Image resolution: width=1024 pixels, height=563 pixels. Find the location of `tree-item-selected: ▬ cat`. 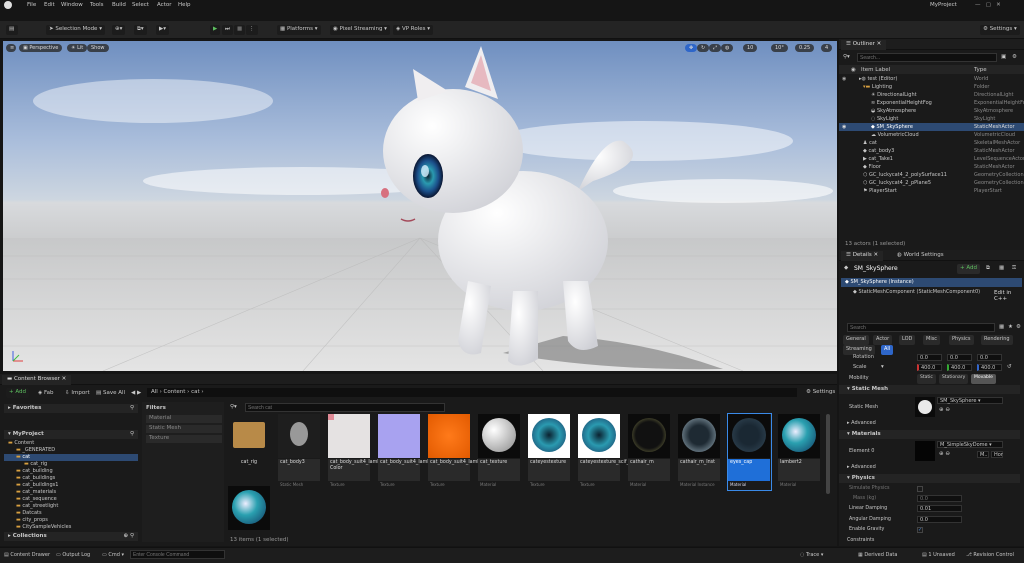

tree-item-selected: ▬ cat is located at coordinates (71, 457).